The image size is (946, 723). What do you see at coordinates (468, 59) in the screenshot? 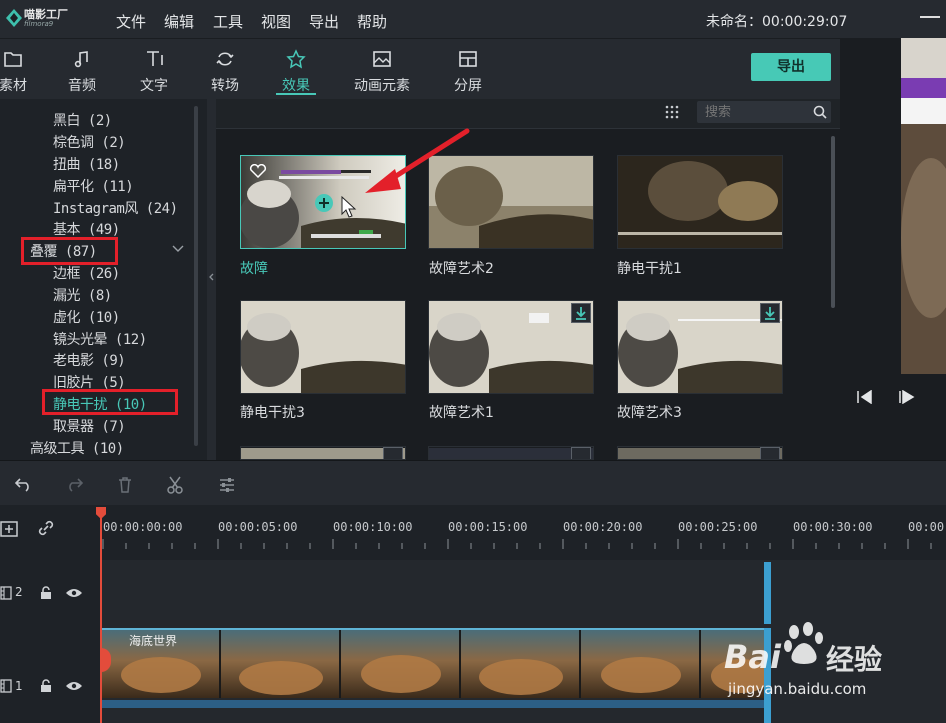
I see `split-screen-icon` at bounding box center [468, 59].